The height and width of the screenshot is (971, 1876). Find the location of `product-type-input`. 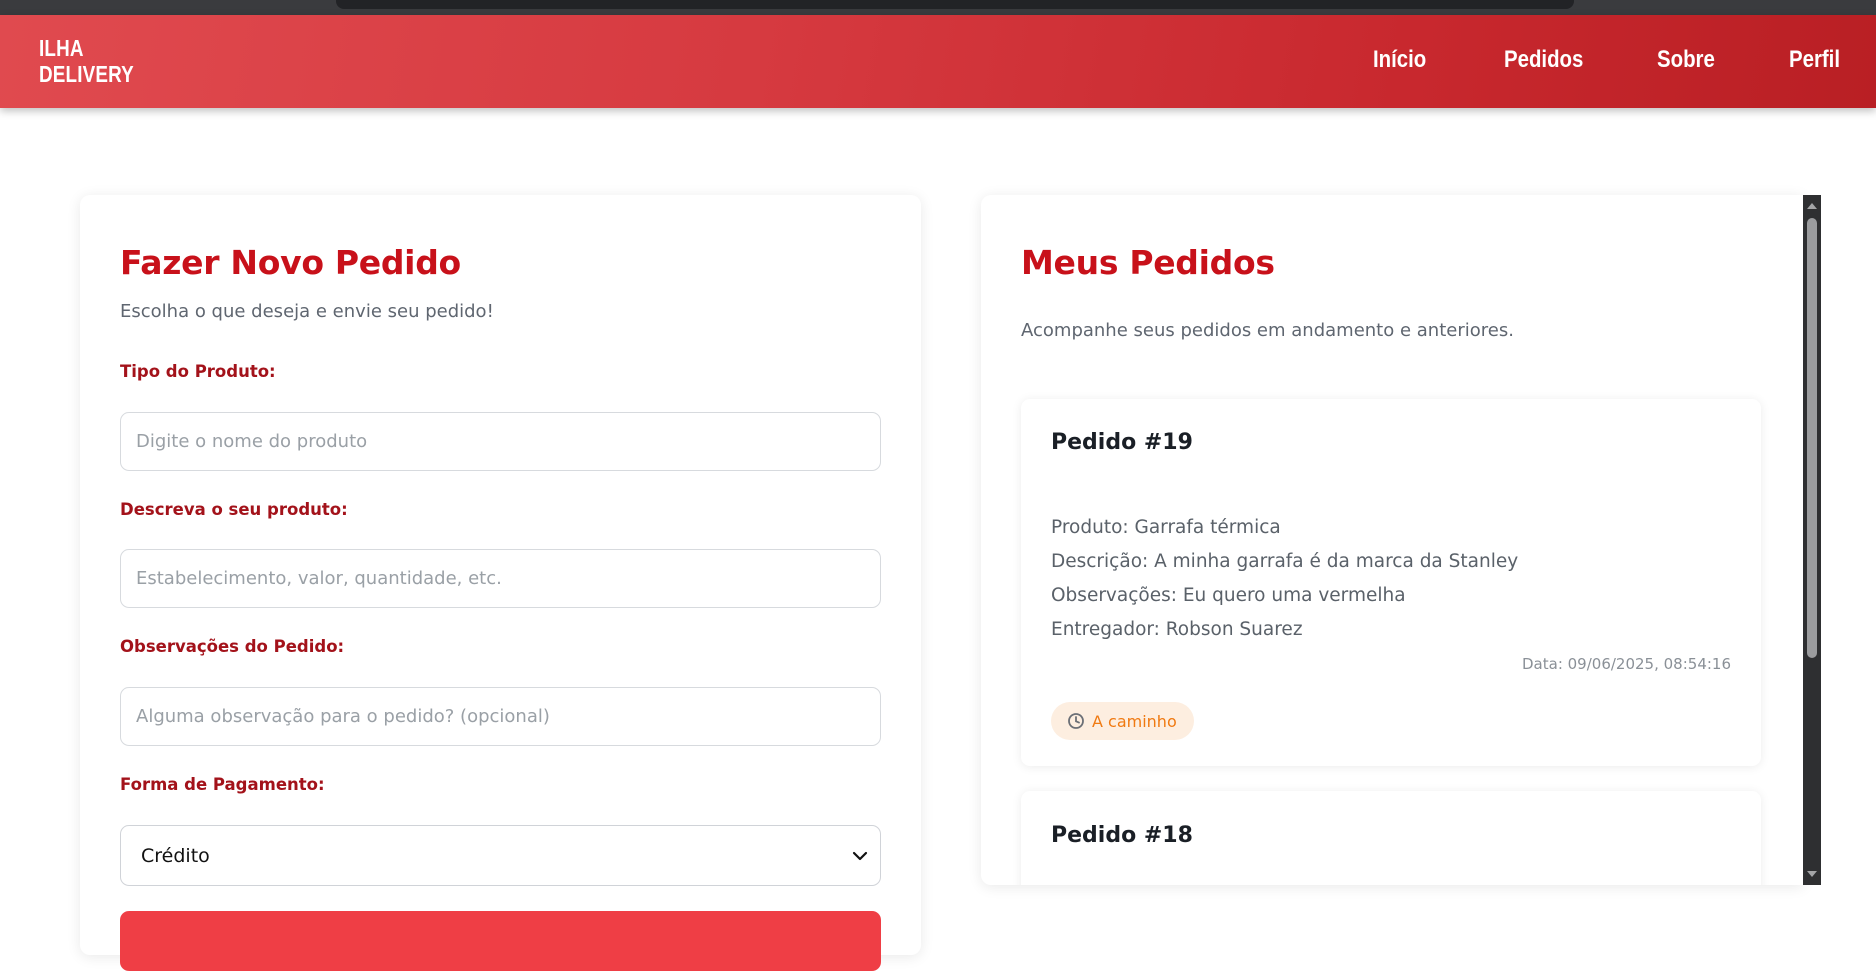

product-type-input is located at coordinates (500, 441).